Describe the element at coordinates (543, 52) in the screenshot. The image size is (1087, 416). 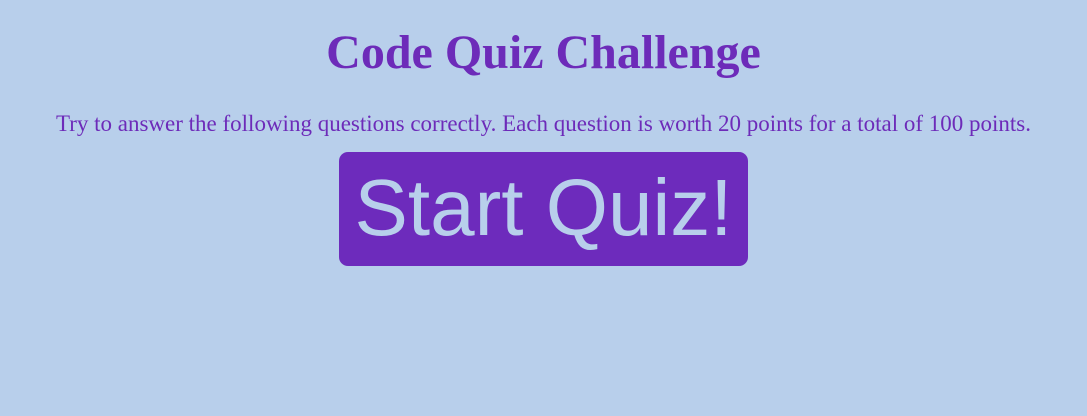
I see `page-title: Code Quiz Challenge` at that location.